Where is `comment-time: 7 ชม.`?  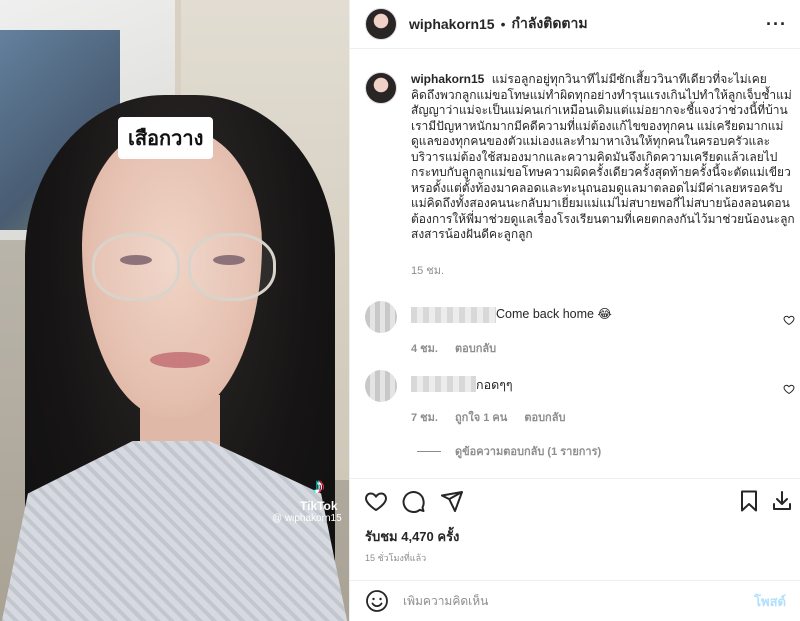
comment-time: 7 ชม. is located at coordinates (424, 418).